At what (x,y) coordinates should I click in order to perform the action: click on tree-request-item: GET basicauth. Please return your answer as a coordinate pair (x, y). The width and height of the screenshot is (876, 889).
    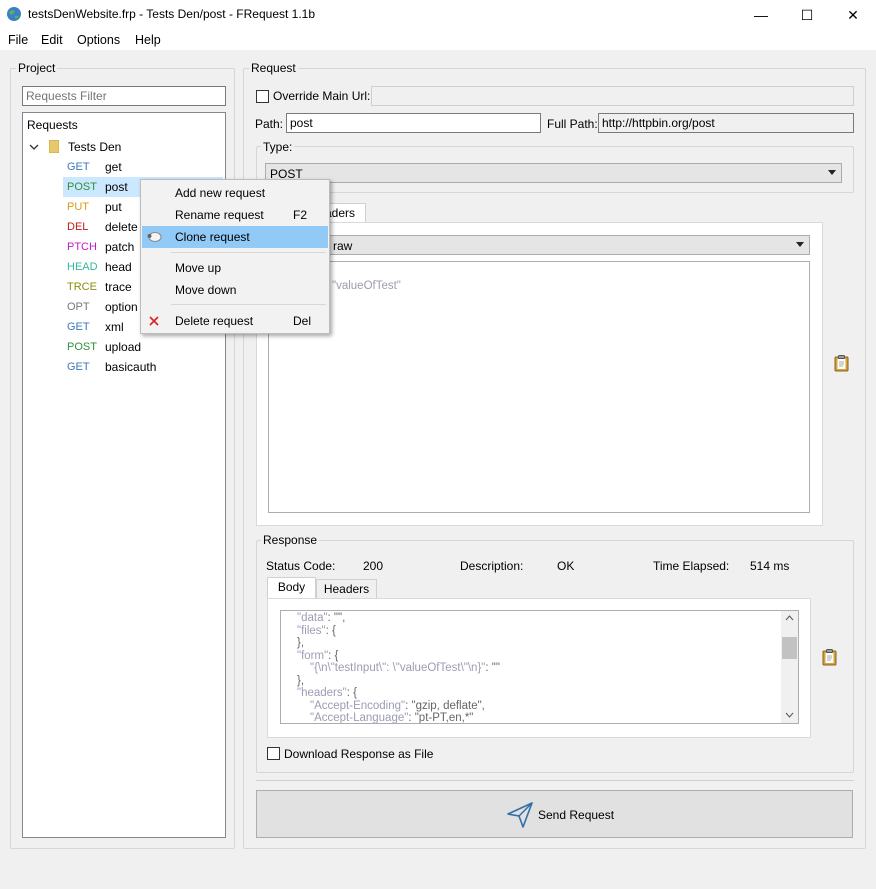
    Looking at the image, I should click on (143, 367).